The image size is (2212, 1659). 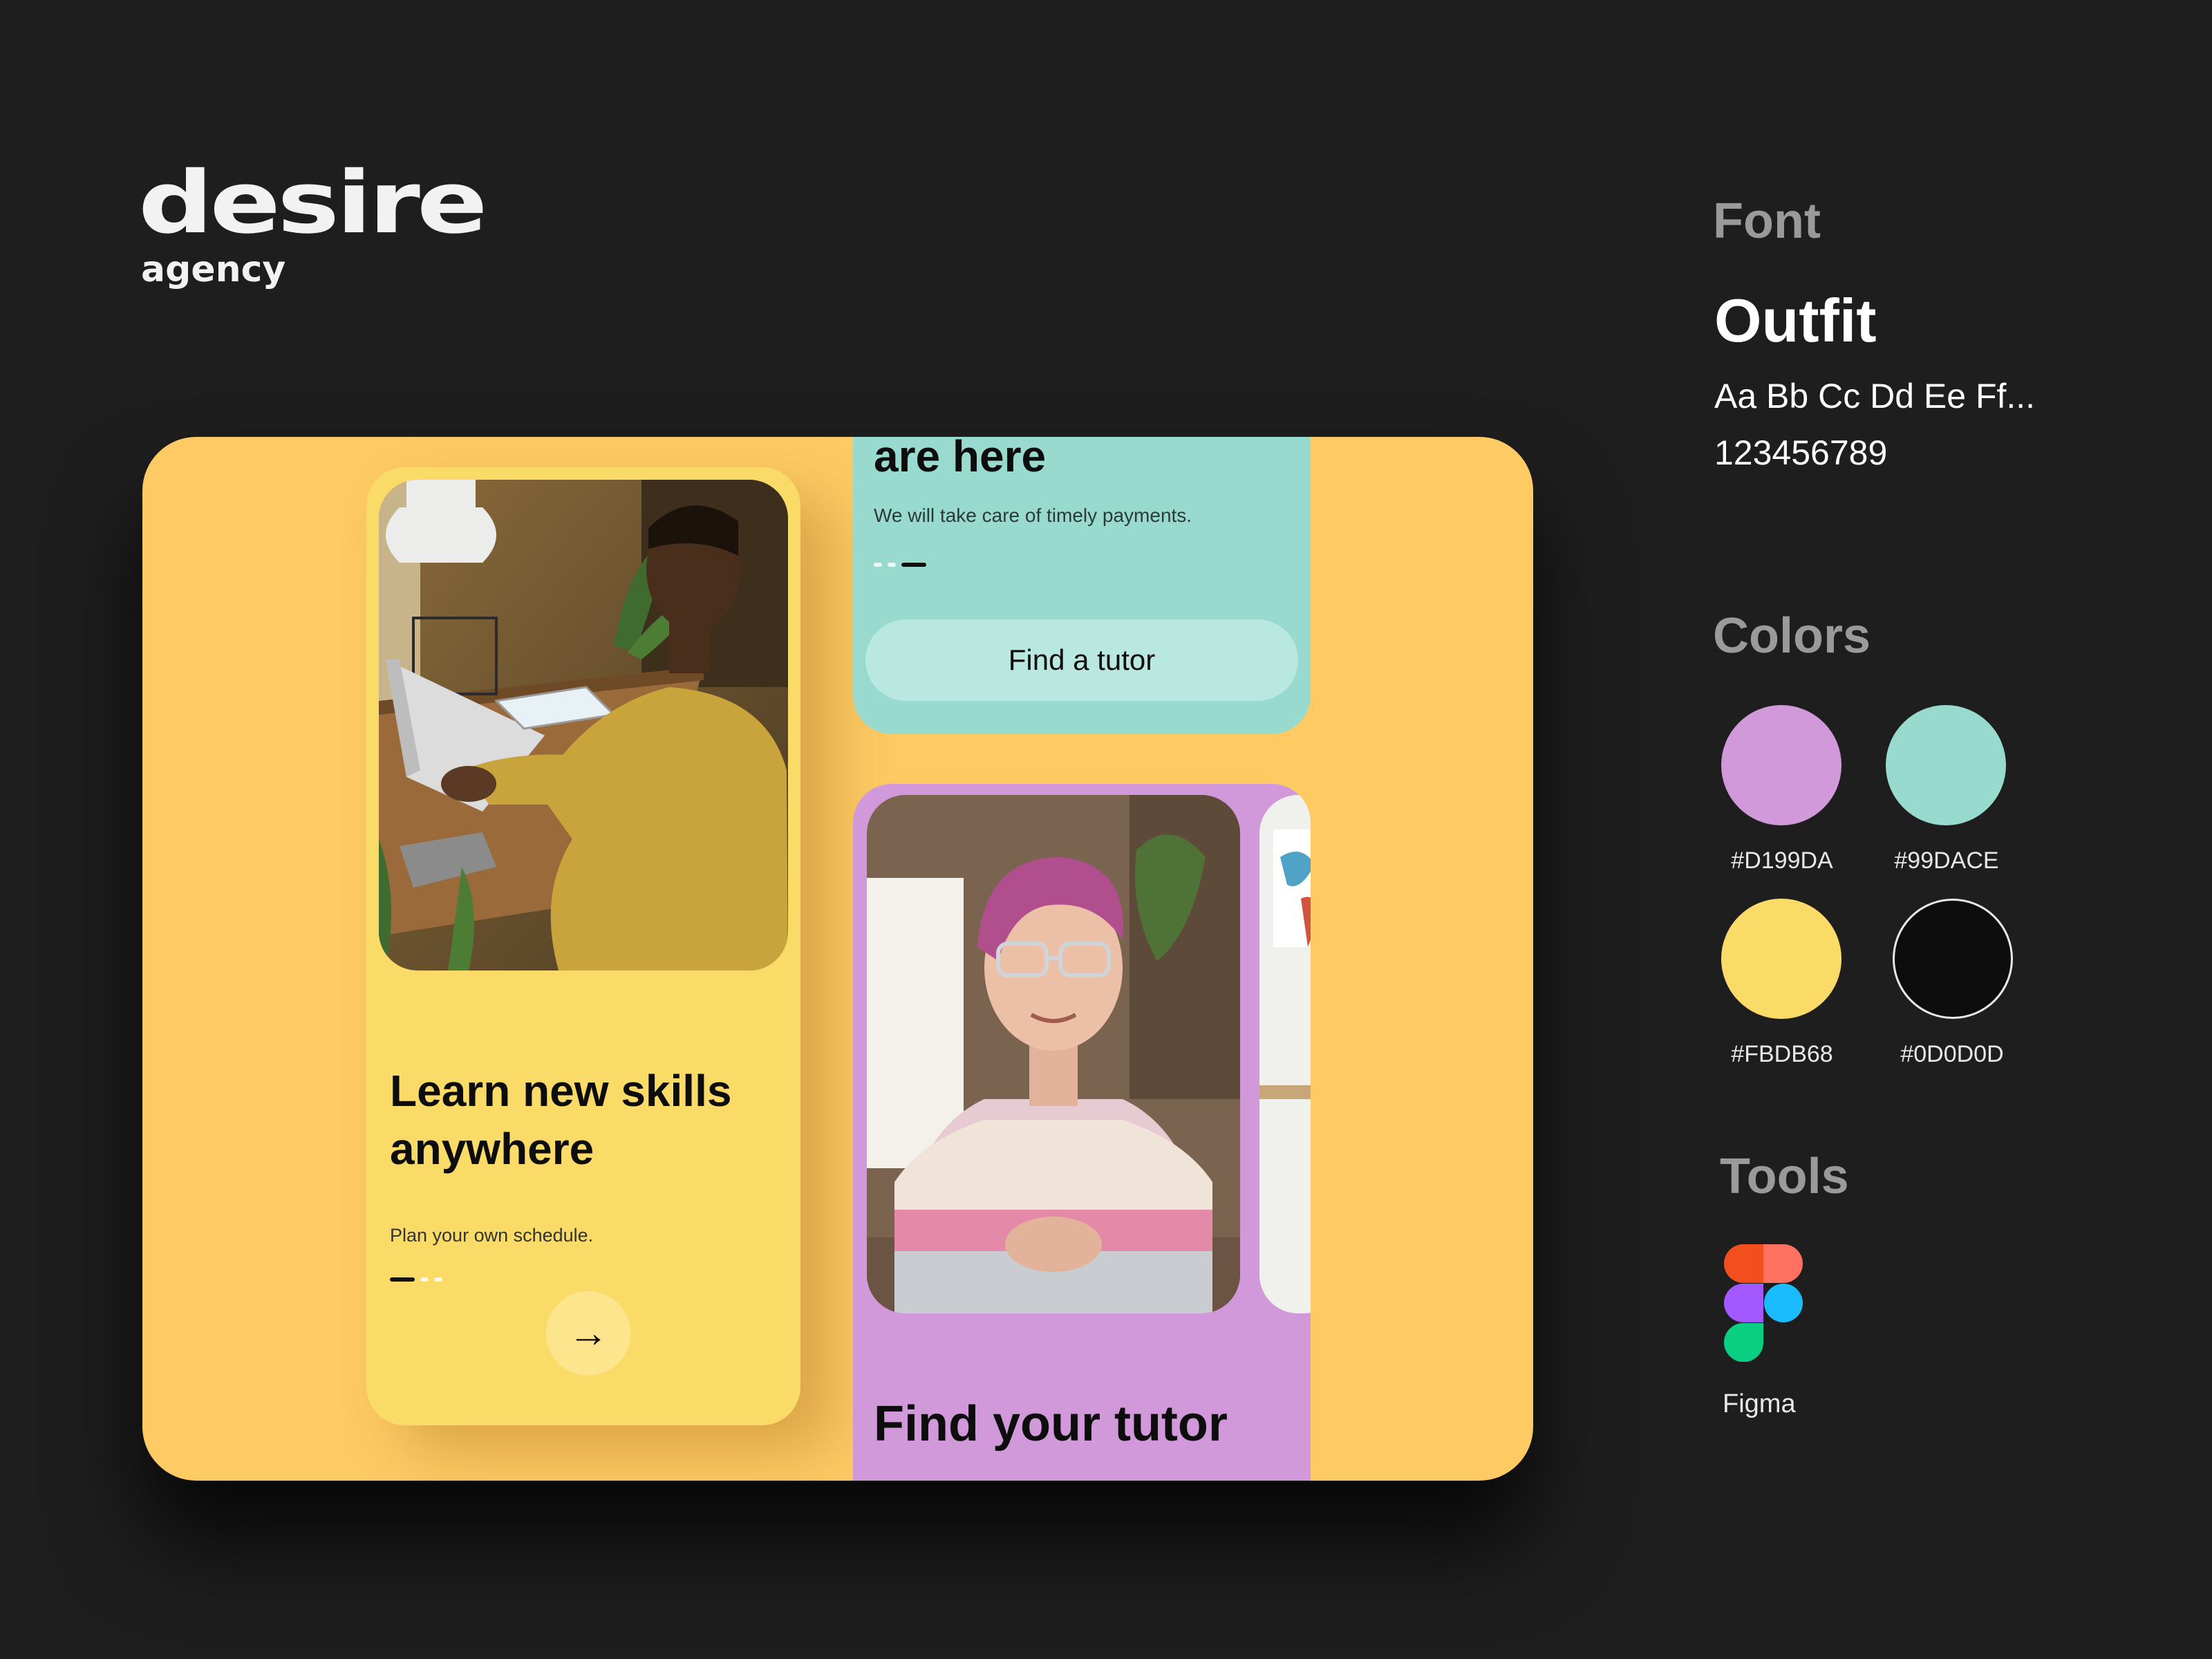 I want to click on phone-card-find-tutor: Find your tutor, so click(x=1082, y=1132).